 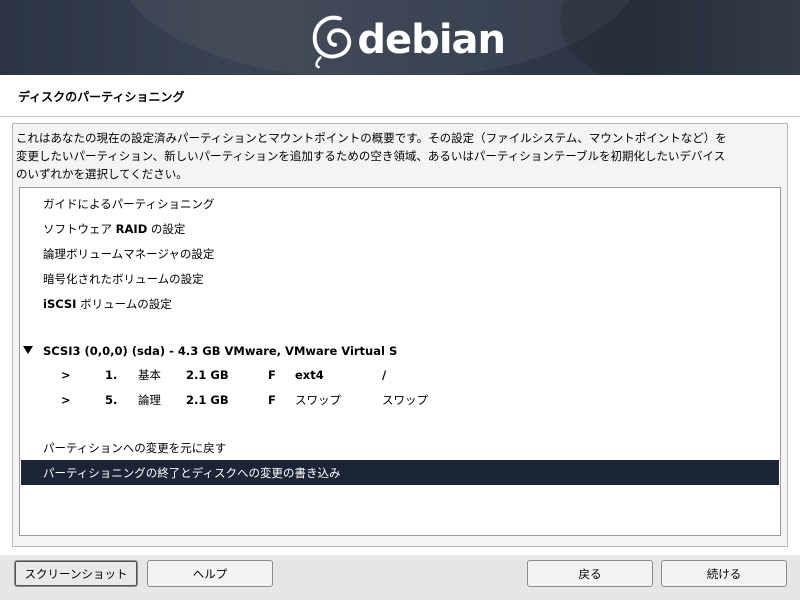 I want to click on partition-type: 基本, so click(x=149, y=374).